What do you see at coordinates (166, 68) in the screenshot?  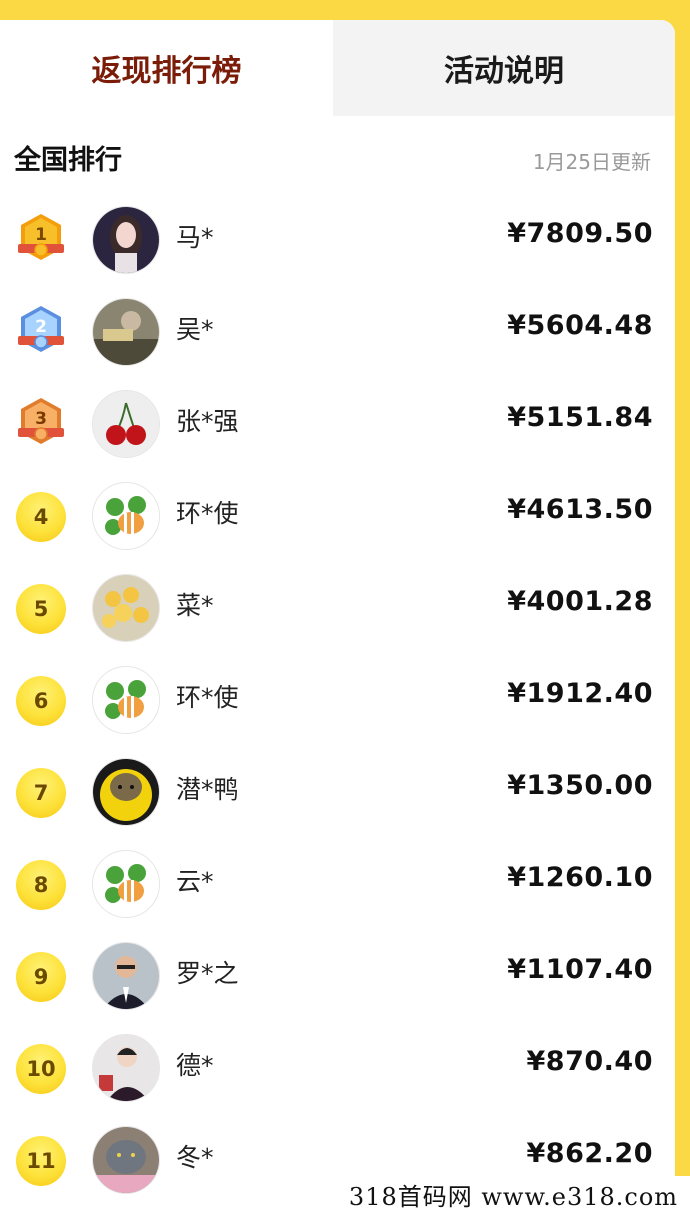 I see `tab-cashback-ranking: 返现排行榜` at bounding box center [166, 68].